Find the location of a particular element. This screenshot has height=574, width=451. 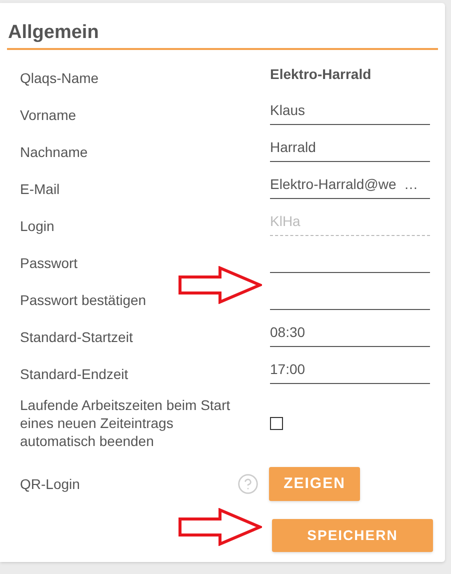

field-label: Qlaqs-Name is located at coordinates (59, 78).